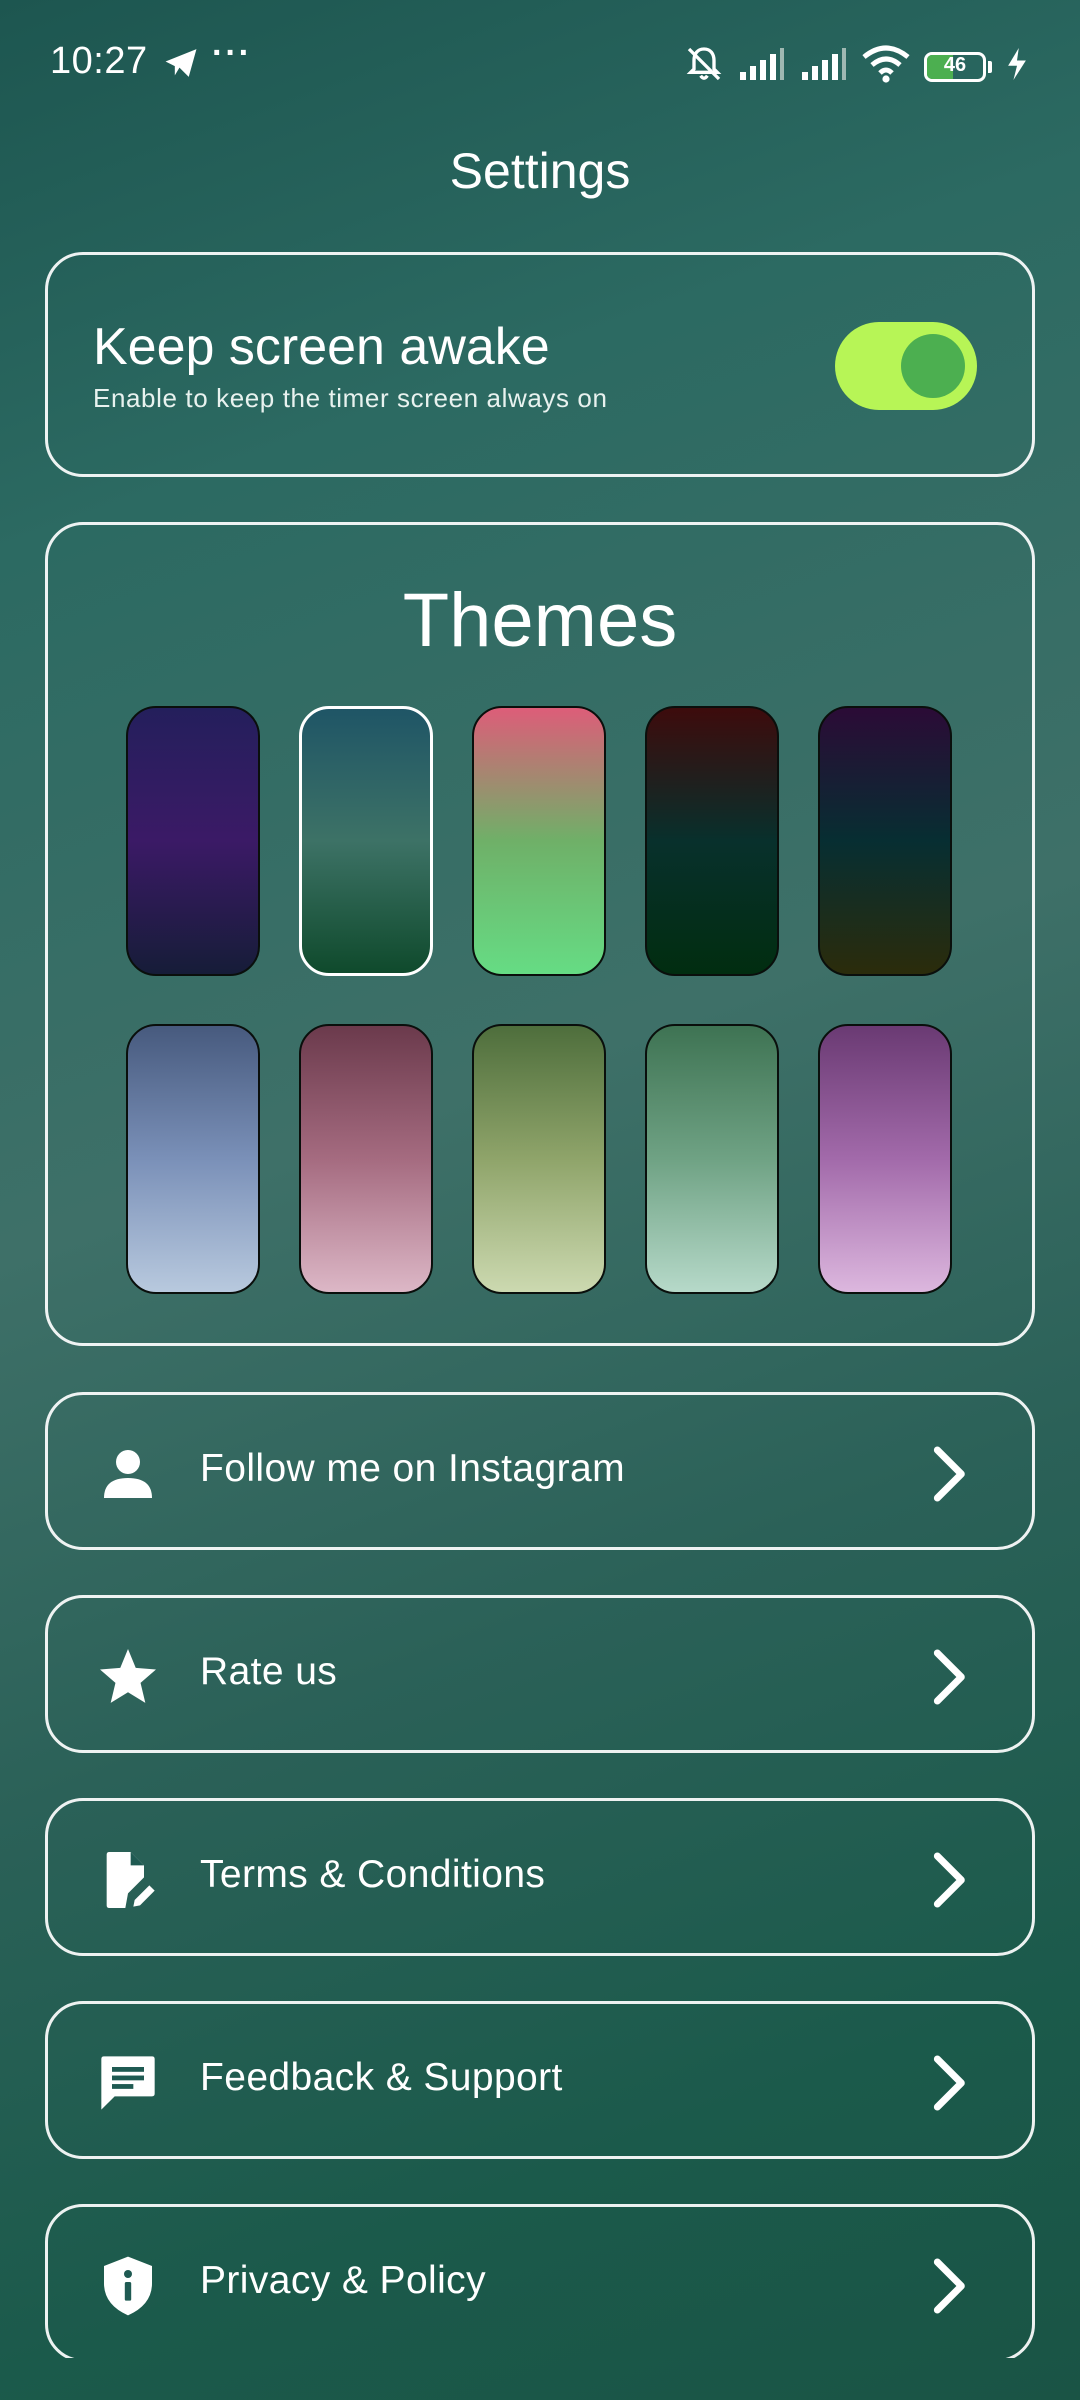 The width and height of the screenshot is (1080, 2400). What do you see at coordinates (704, 66) in the screenshot?
I see `muted-bell-icon` at bounding box center [704, 66].